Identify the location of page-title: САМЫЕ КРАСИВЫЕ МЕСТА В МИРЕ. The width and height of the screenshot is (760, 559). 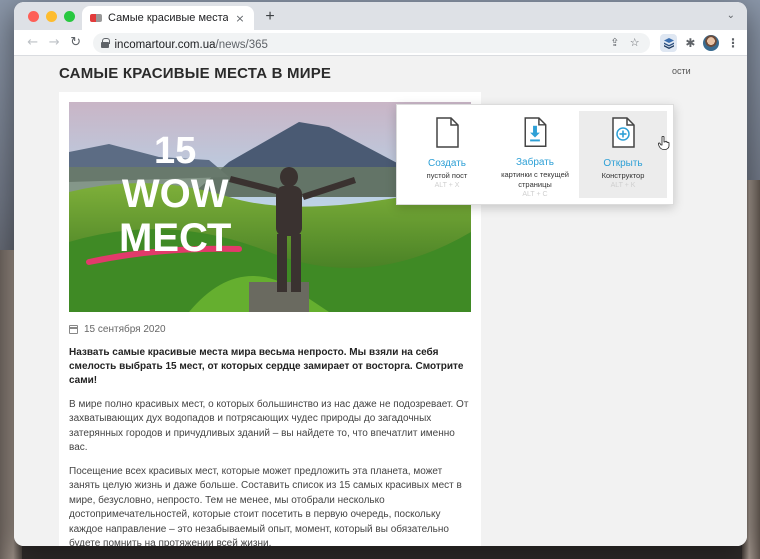
(195, 73).